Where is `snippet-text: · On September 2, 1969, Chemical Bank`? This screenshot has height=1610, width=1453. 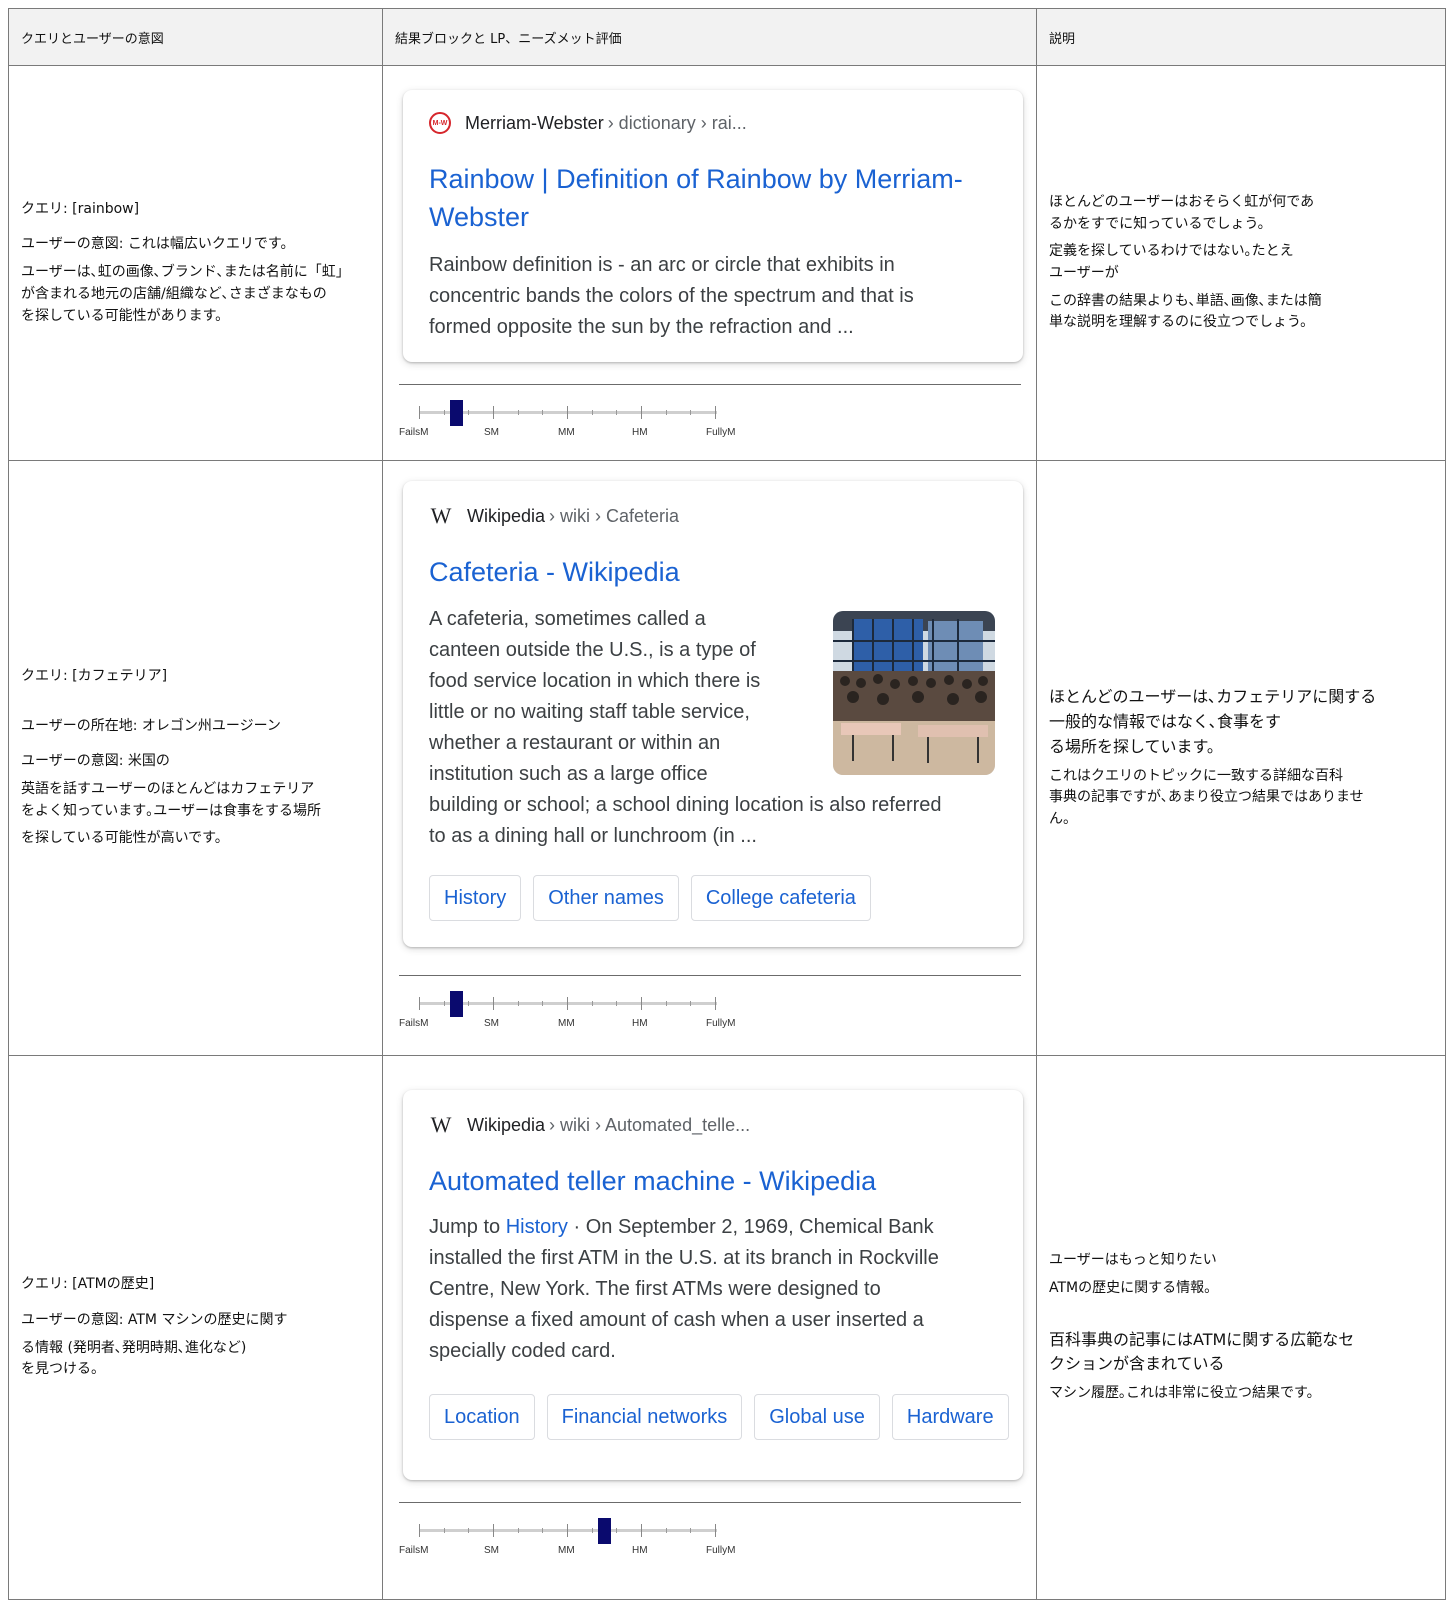 snippet-text: · On September 2, 1969, Chemical Bank is located at coordinates (750, 1227).